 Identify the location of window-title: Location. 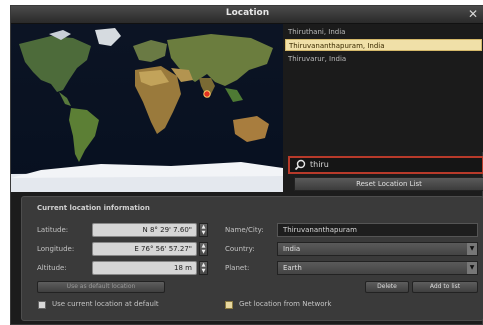
(247, 13).